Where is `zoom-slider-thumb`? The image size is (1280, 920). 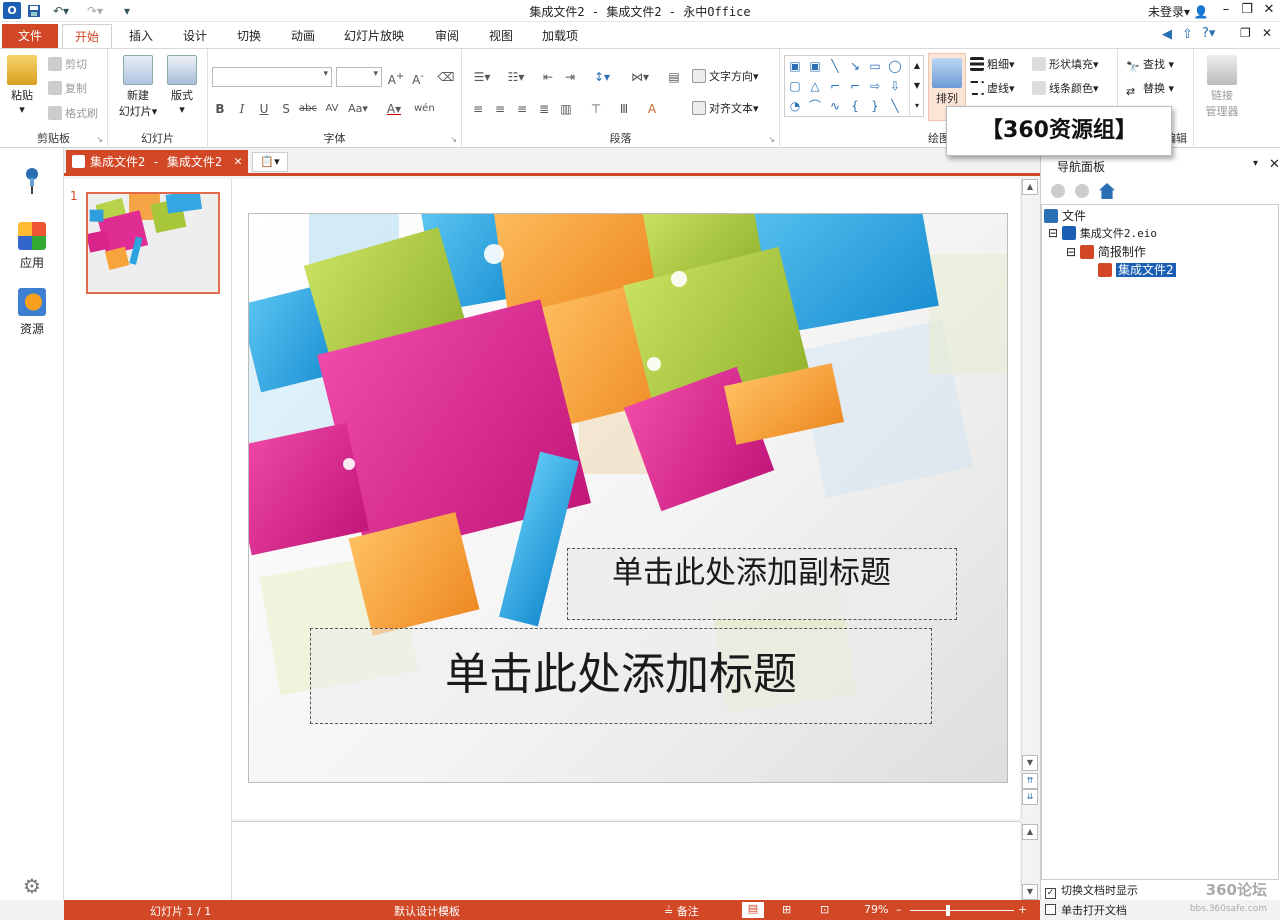
zoom-slider-thumb is located at coordinates (948, 910).